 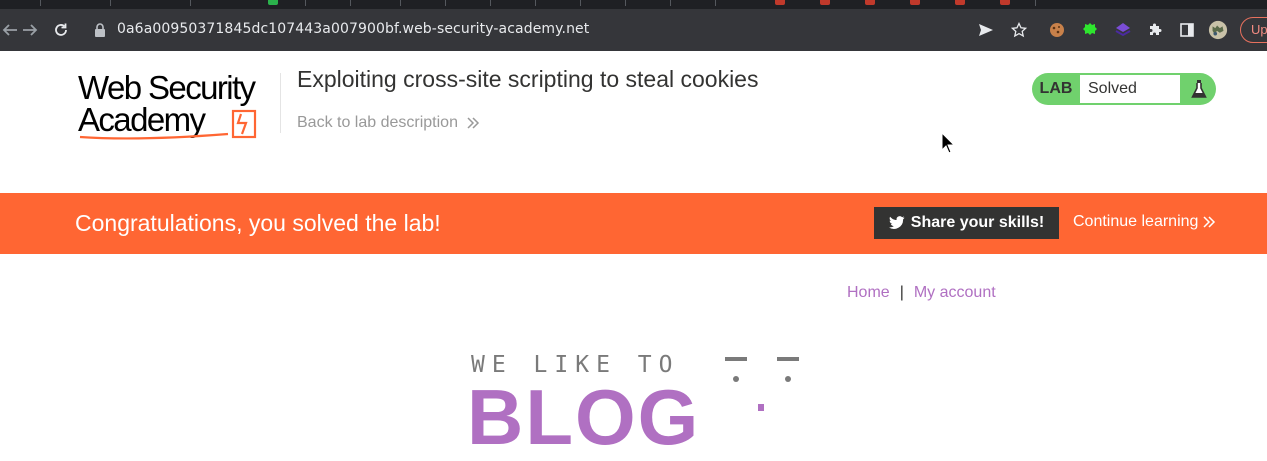 I want to click on puzzle-extensions-icon, so click(x=1155, y=30).